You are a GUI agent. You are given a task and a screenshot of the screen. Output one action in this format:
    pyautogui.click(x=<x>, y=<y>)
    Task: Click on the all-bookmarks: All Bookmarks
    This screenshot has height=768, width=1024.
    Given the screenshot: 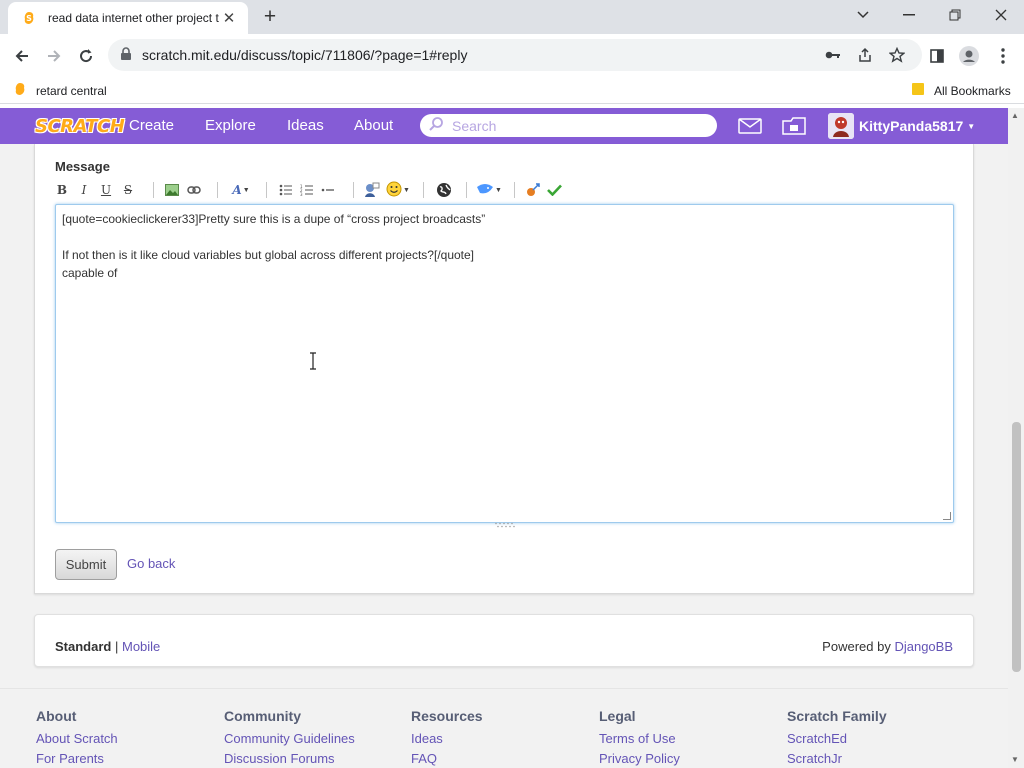 What is the action you would take?
    pyautogui.click(x=961, y=90)
    